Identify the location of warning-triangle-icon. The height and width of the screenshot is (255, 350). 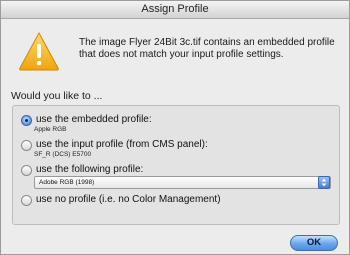
(39, 51).